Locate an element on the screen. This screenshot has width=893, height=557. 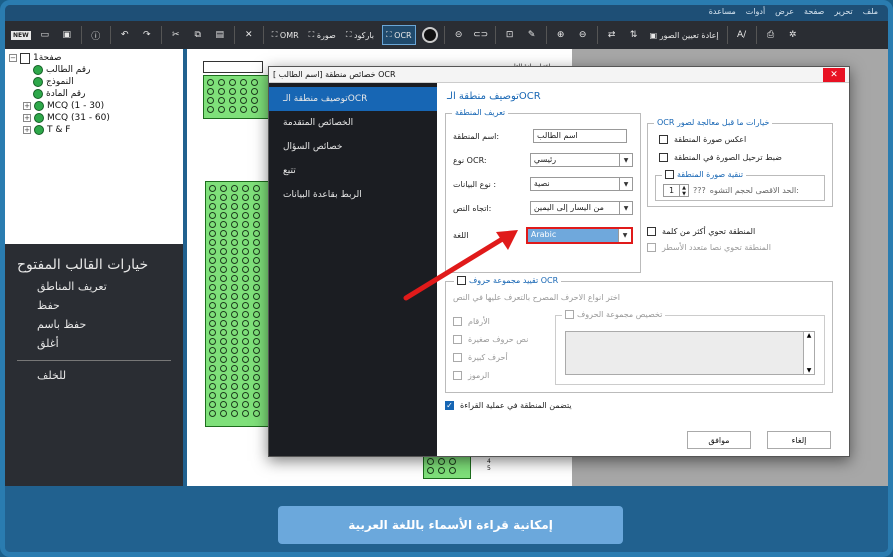
settings-icon: ✲ is located at coordinates (793, 35).